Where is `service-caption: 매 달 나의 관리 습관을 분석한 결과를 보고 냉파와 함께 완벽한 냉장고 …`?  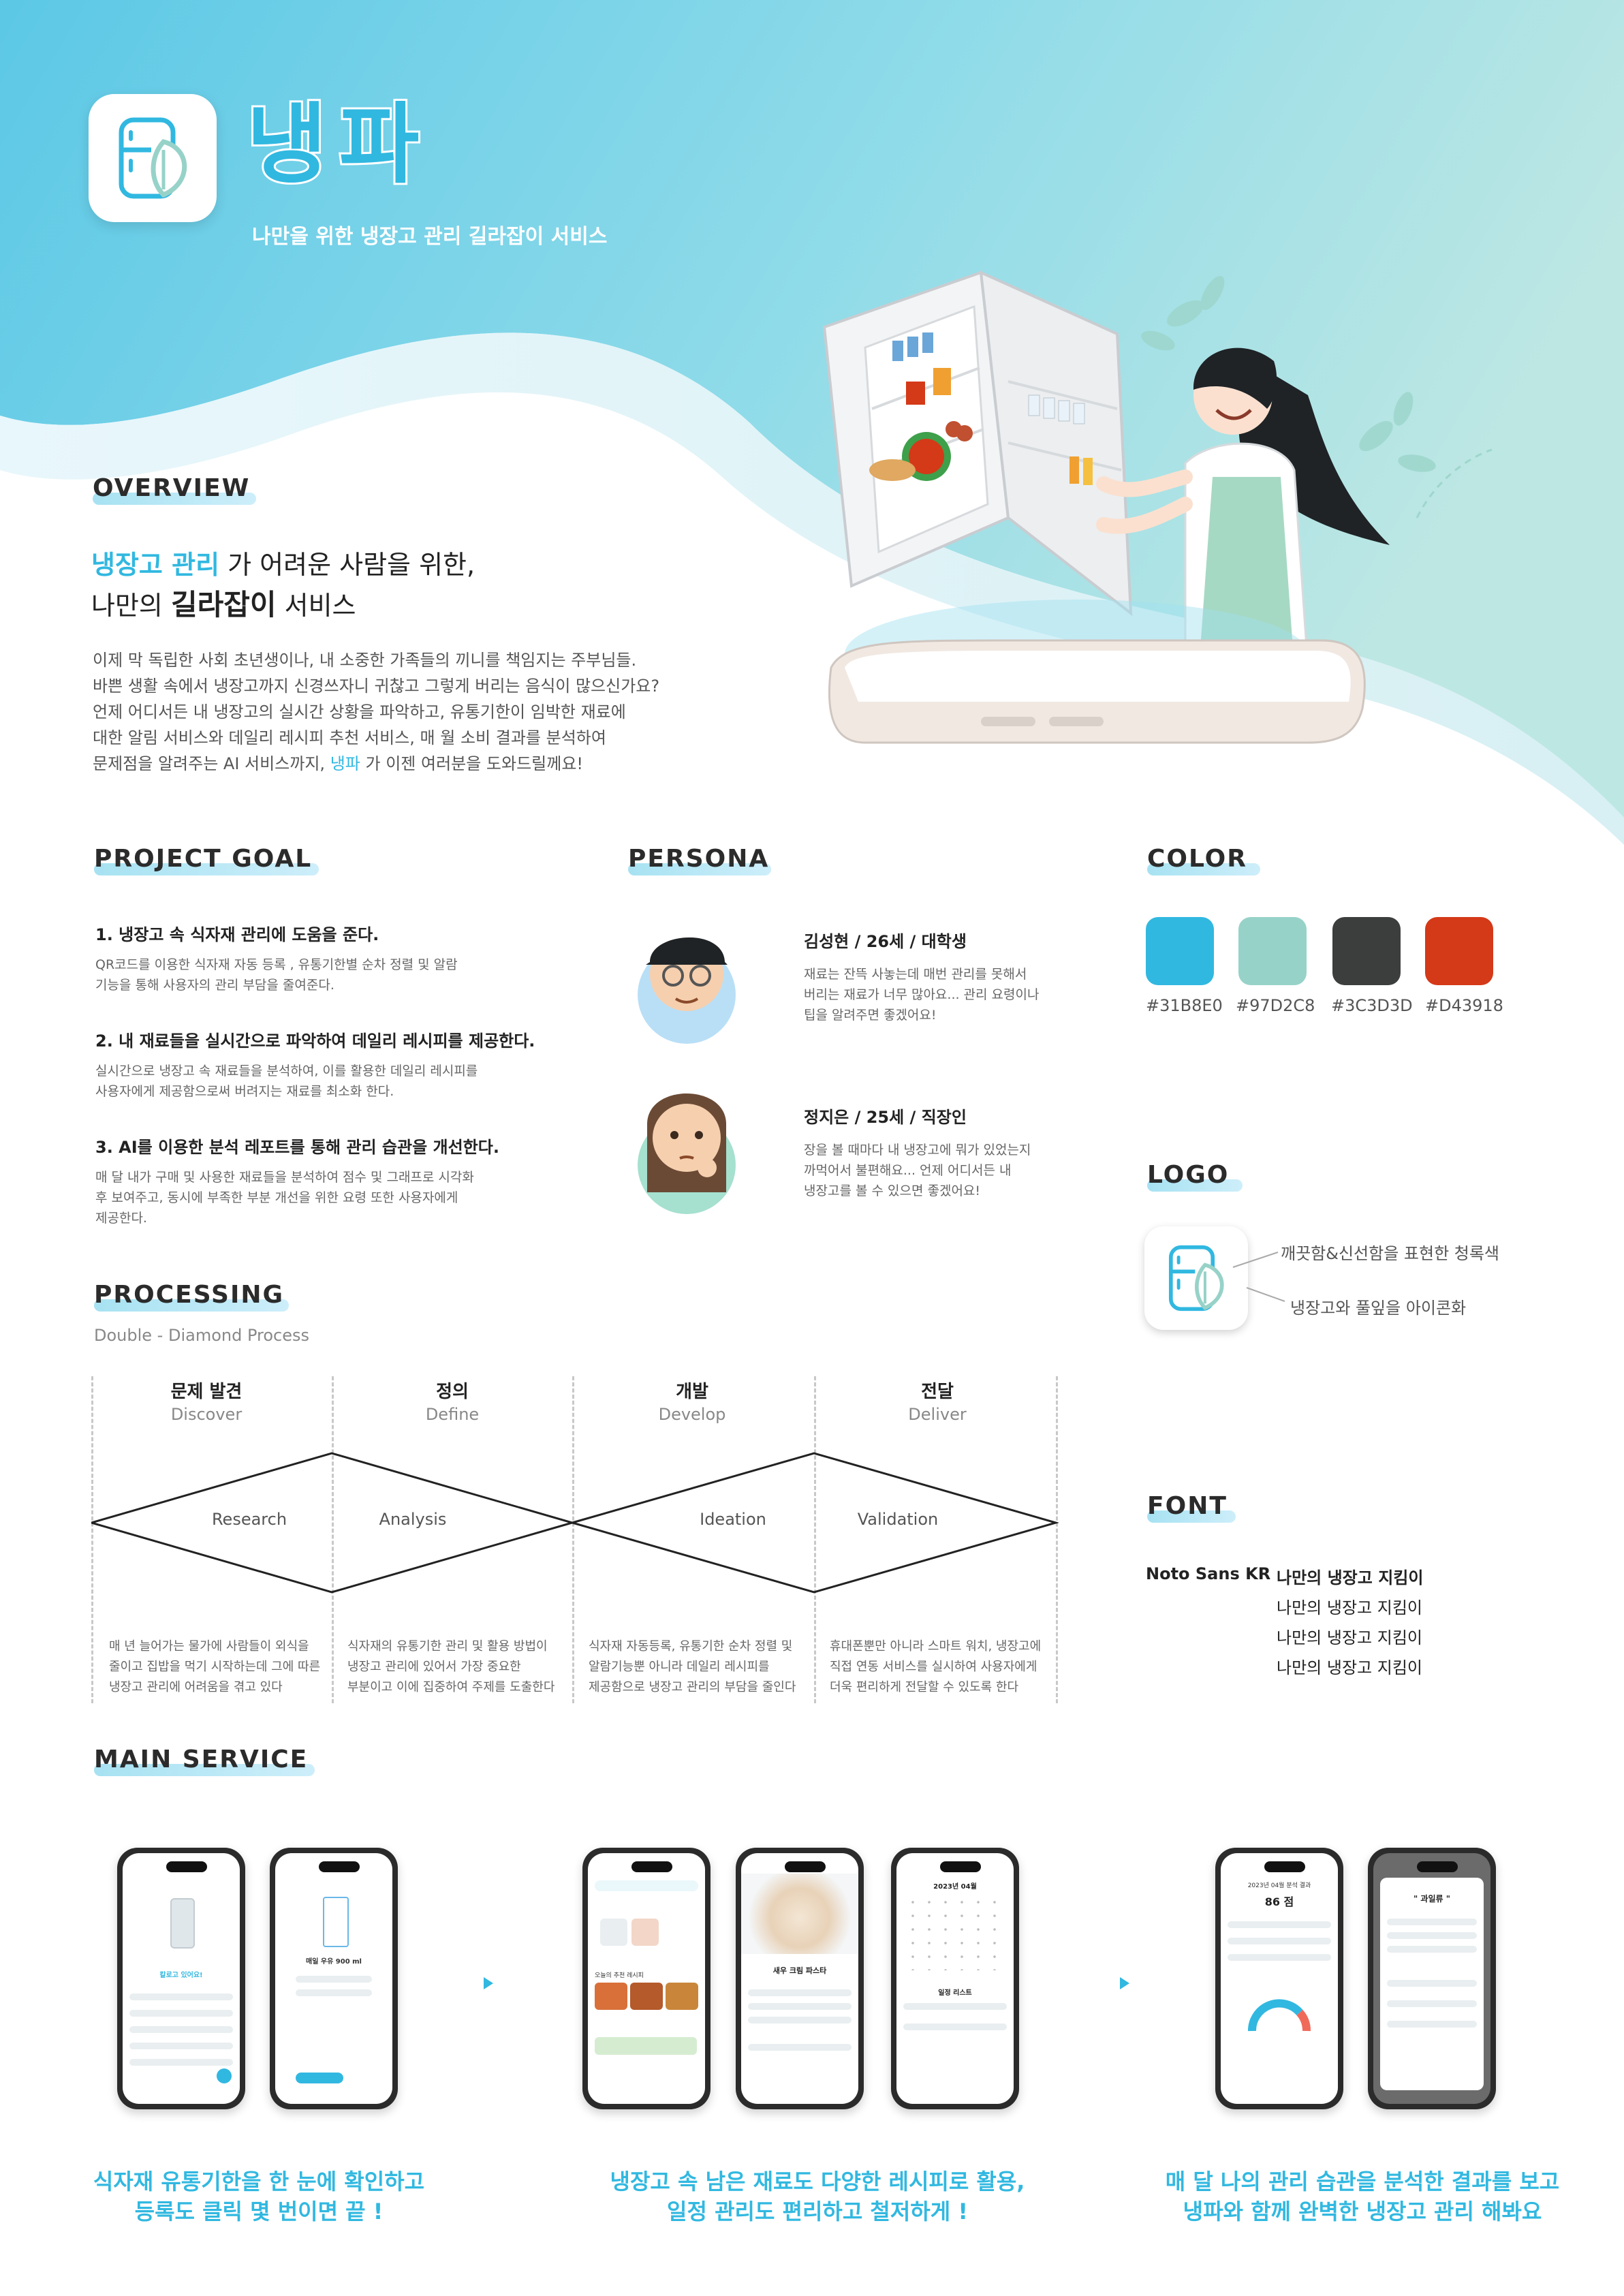
service-caption: 매 달 나의 관리 습관을 분석한 결과를 보고 냉파와 함께 완벽한 냉장고 … is located at coordinates (1362, 2197).